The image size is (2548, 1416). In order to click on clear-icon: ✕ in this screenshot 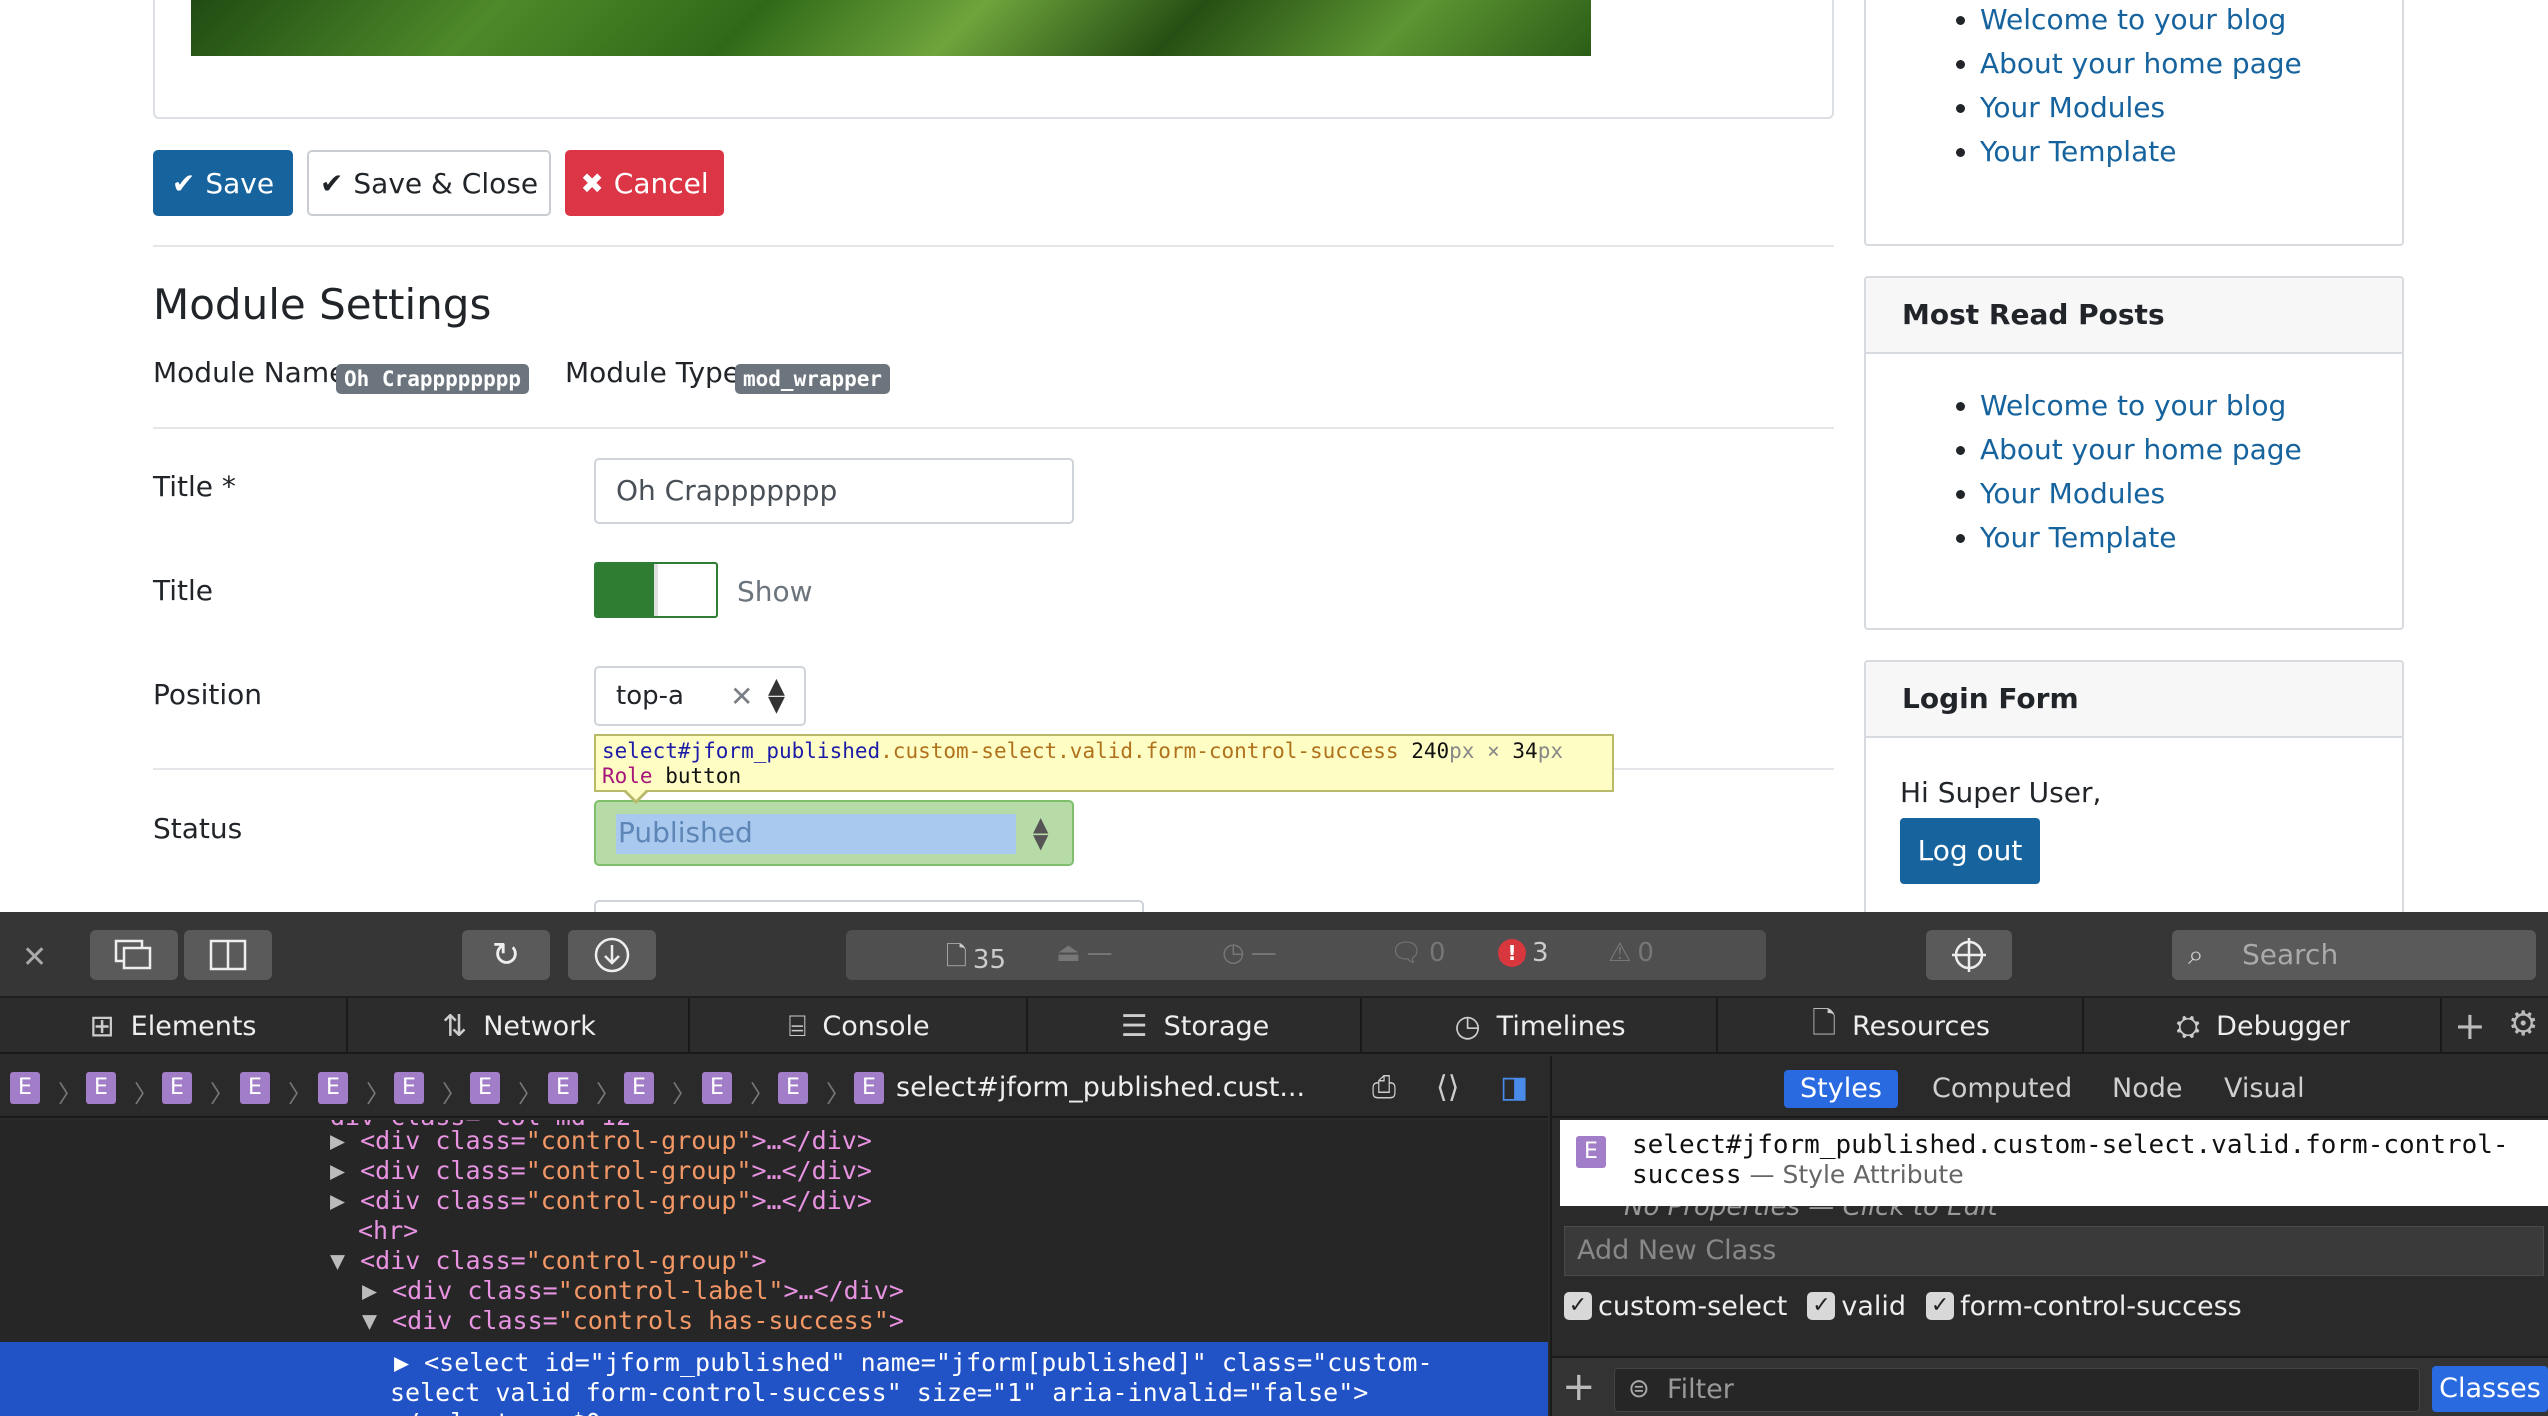, I will do `click(741, 696)`.